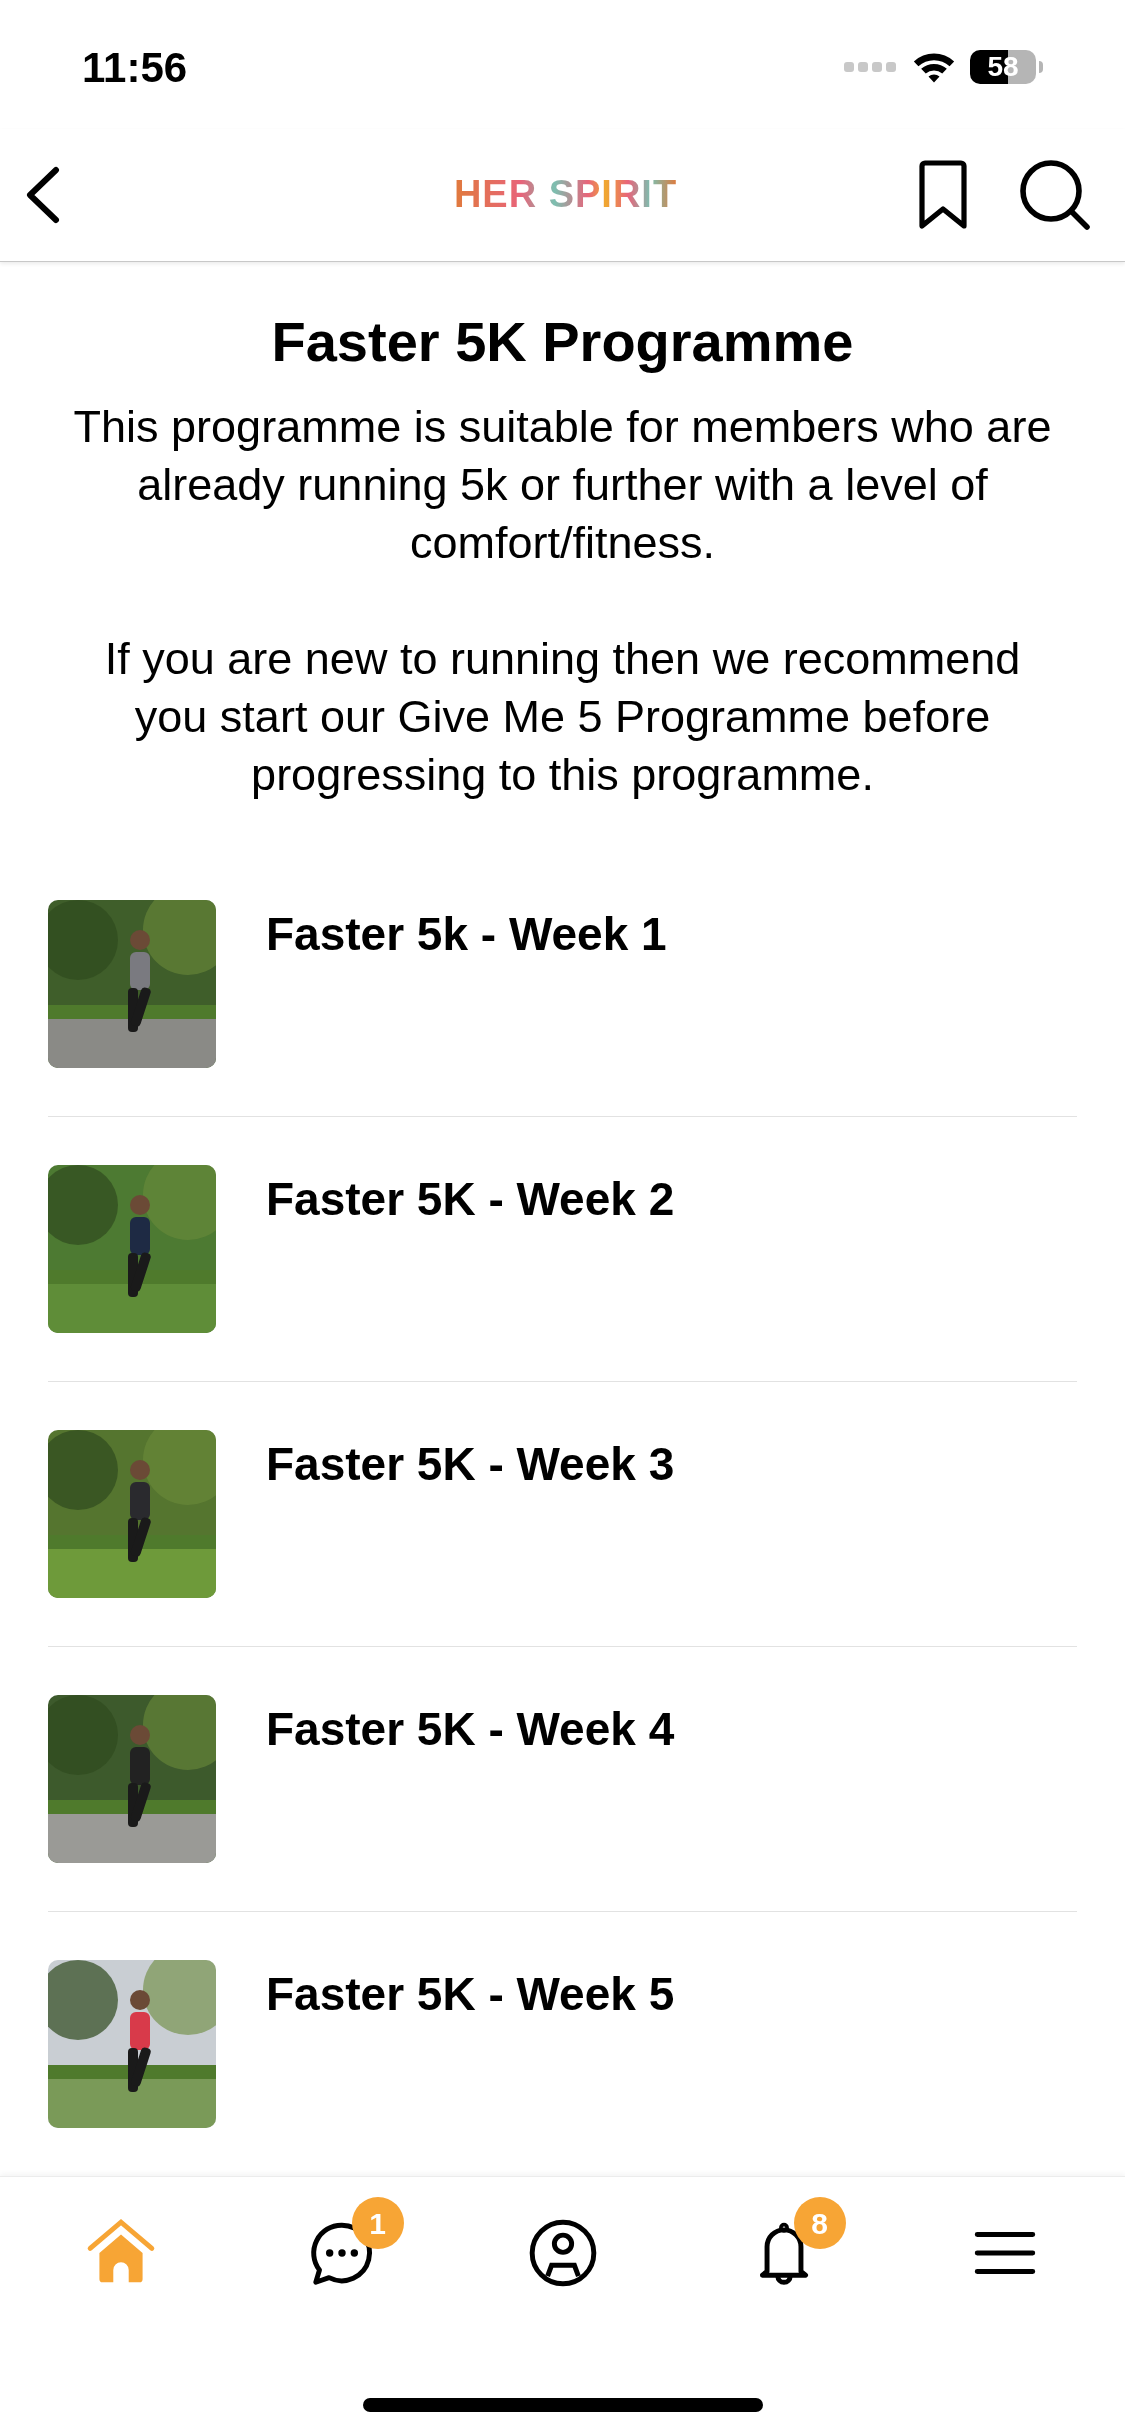  Describe the element at coordinates (470, 1994) in the screenshot. I see `week-title: Faster 5K - Week 5` at that location.